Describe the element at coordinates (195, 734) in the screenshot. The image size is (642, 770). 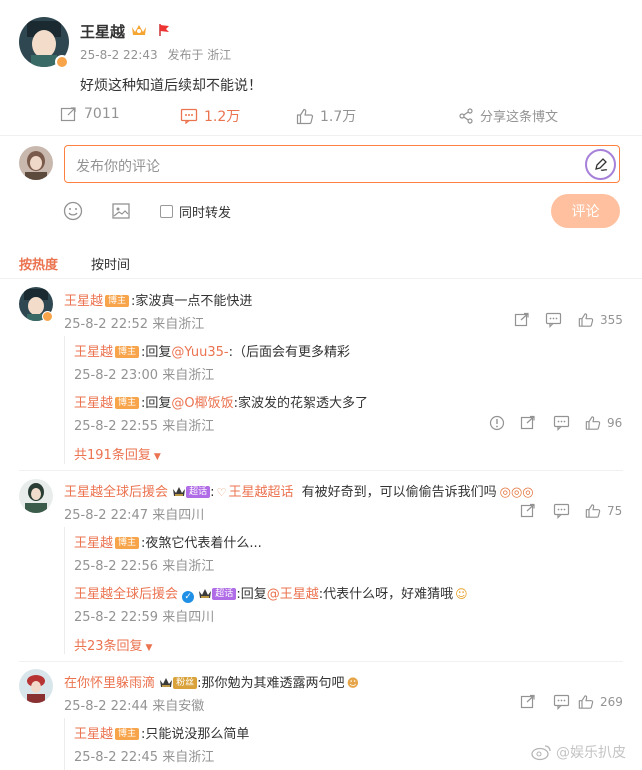
I see `reply-text: :只能说没那么简单` at that location.